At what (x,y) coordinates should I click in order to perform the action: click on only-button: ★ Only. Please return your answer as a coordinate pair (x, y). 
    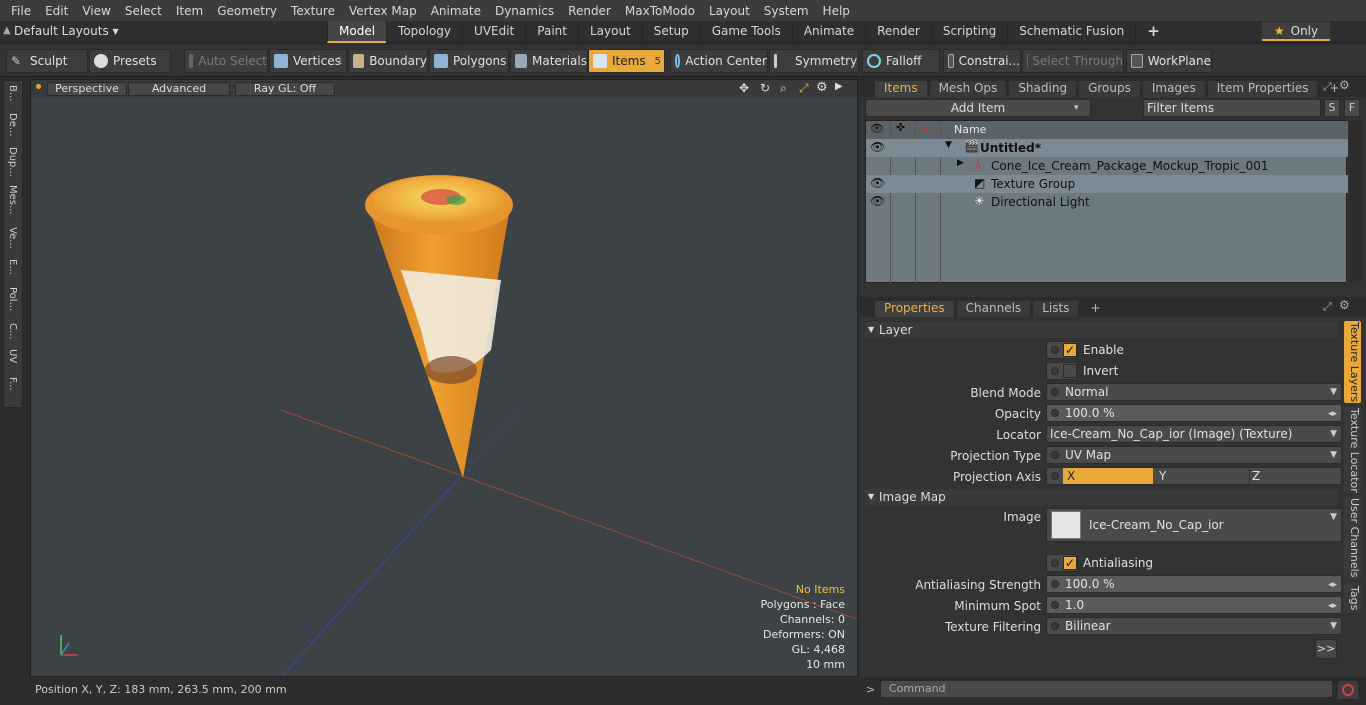
    Looking at the image, I should click on (1296, 31).